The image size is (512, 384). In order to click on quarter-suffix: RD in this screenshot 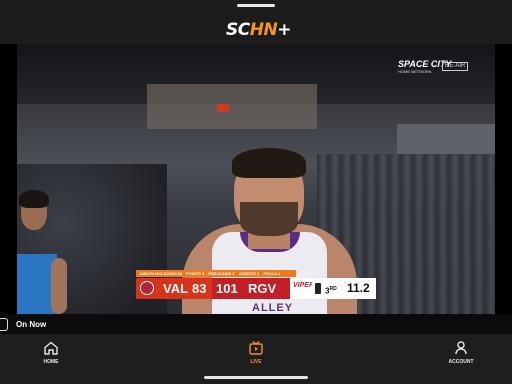, I will do `click(333, 289)`.